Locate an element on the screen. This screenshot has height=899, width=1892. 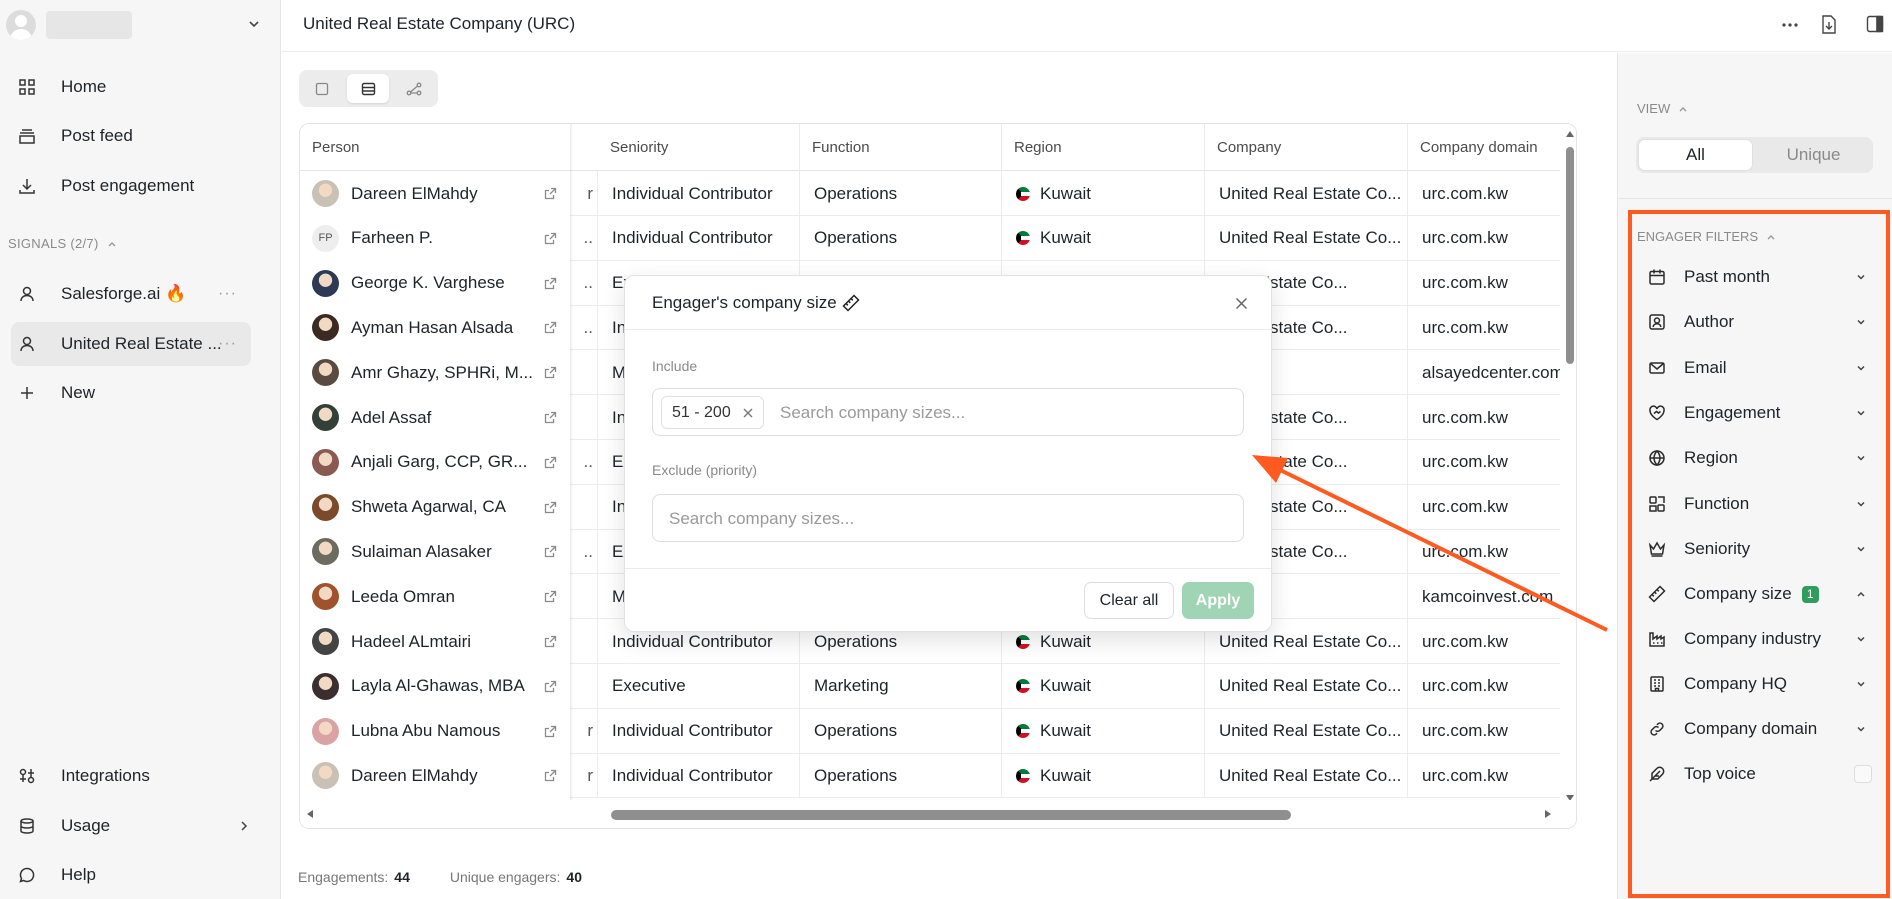
person-cell: Lubna Abu Namous is located at coordinates (435, 731).